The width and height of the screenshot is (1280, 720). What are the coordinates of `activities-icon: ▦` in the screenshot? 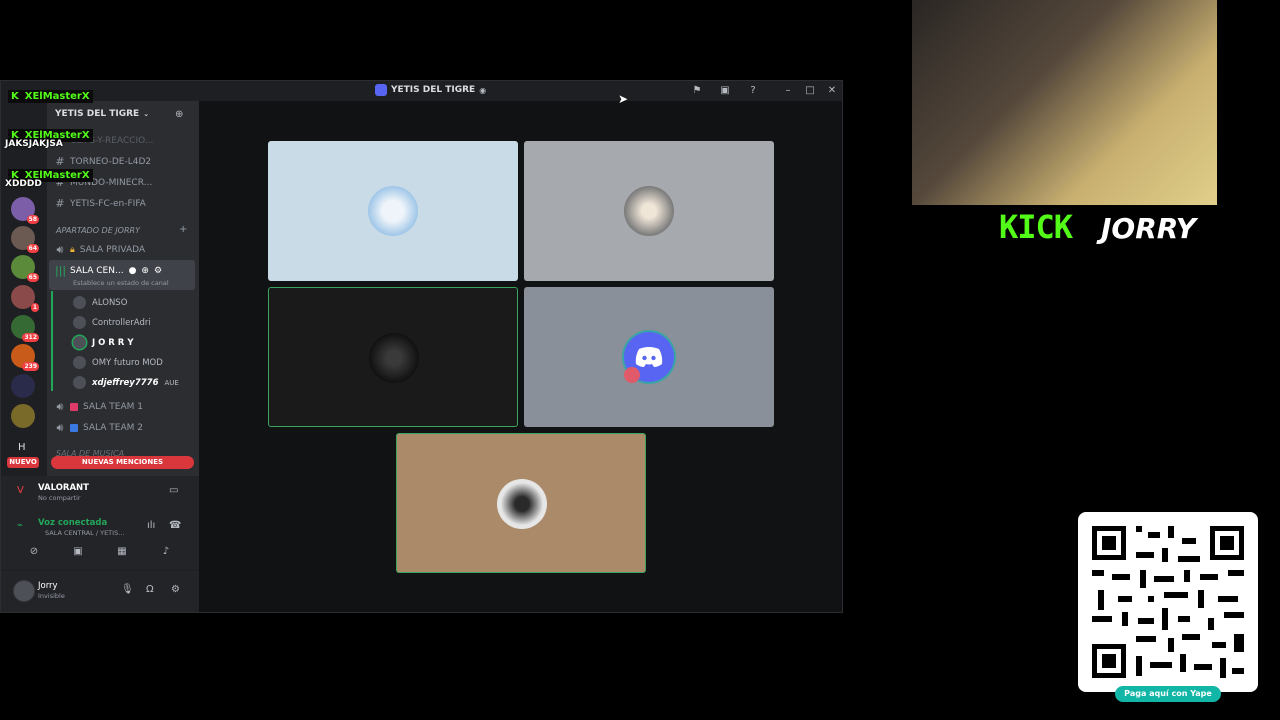 It's located at (122, 551).